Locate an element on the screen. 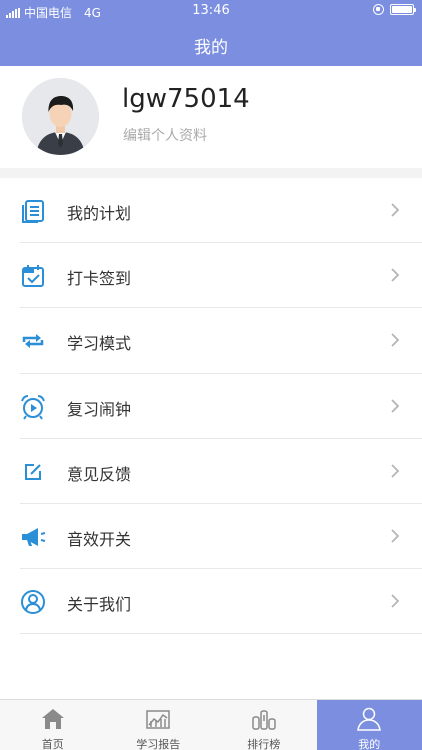  status-bar: 中国电信 4G 13:46 is located at coordinates (211, 11).